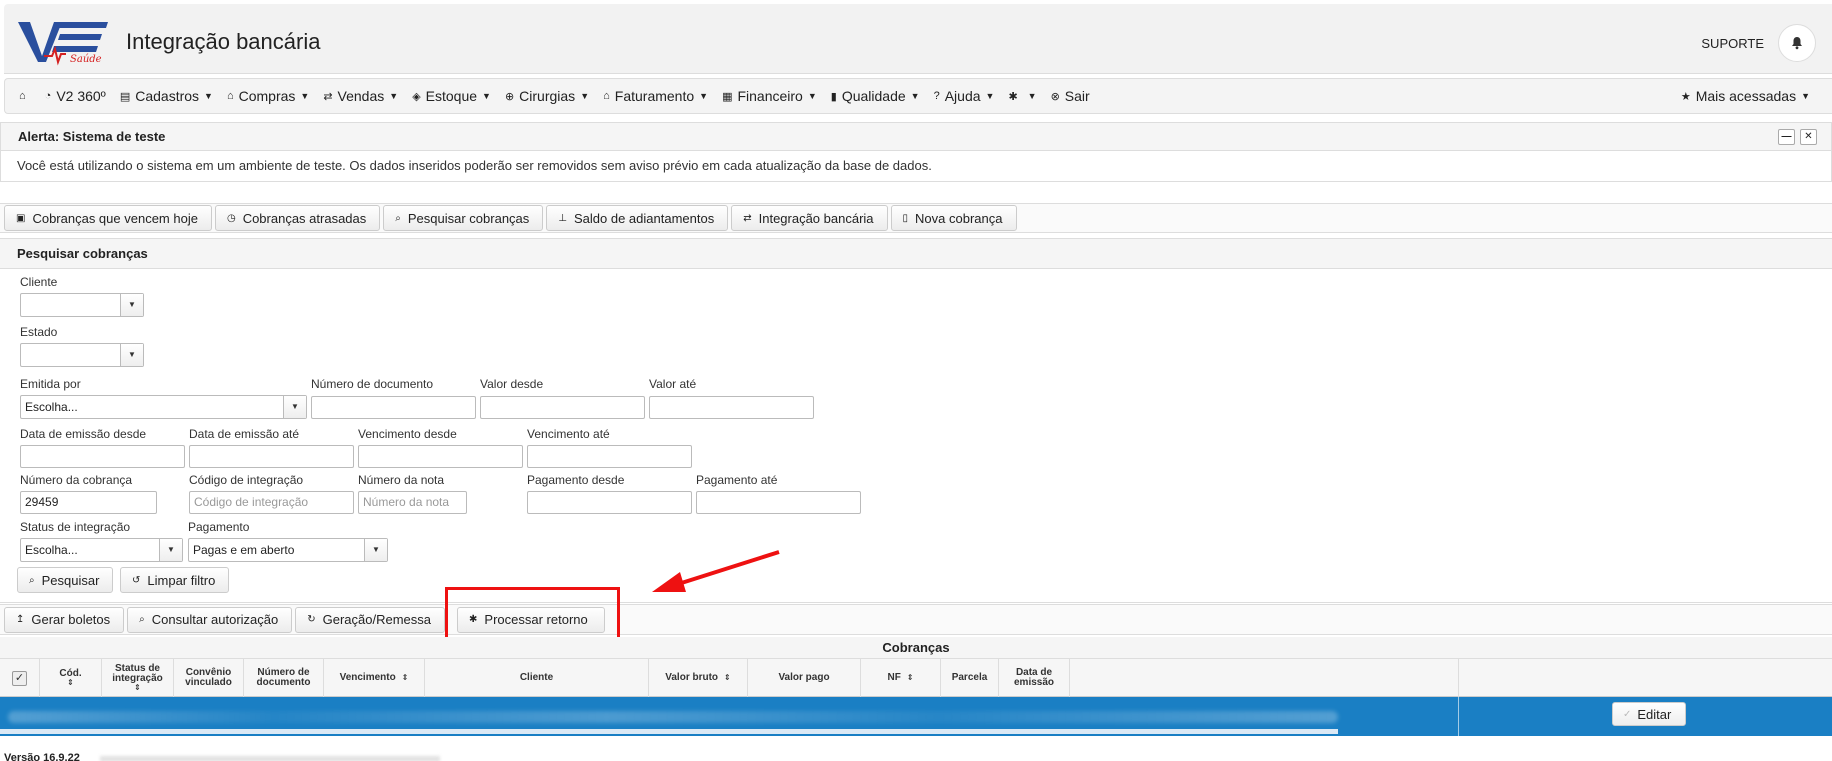  Describe the element at coordinates (82, 305) in the screenshot. I see `cliente-select: ▼` at that location.